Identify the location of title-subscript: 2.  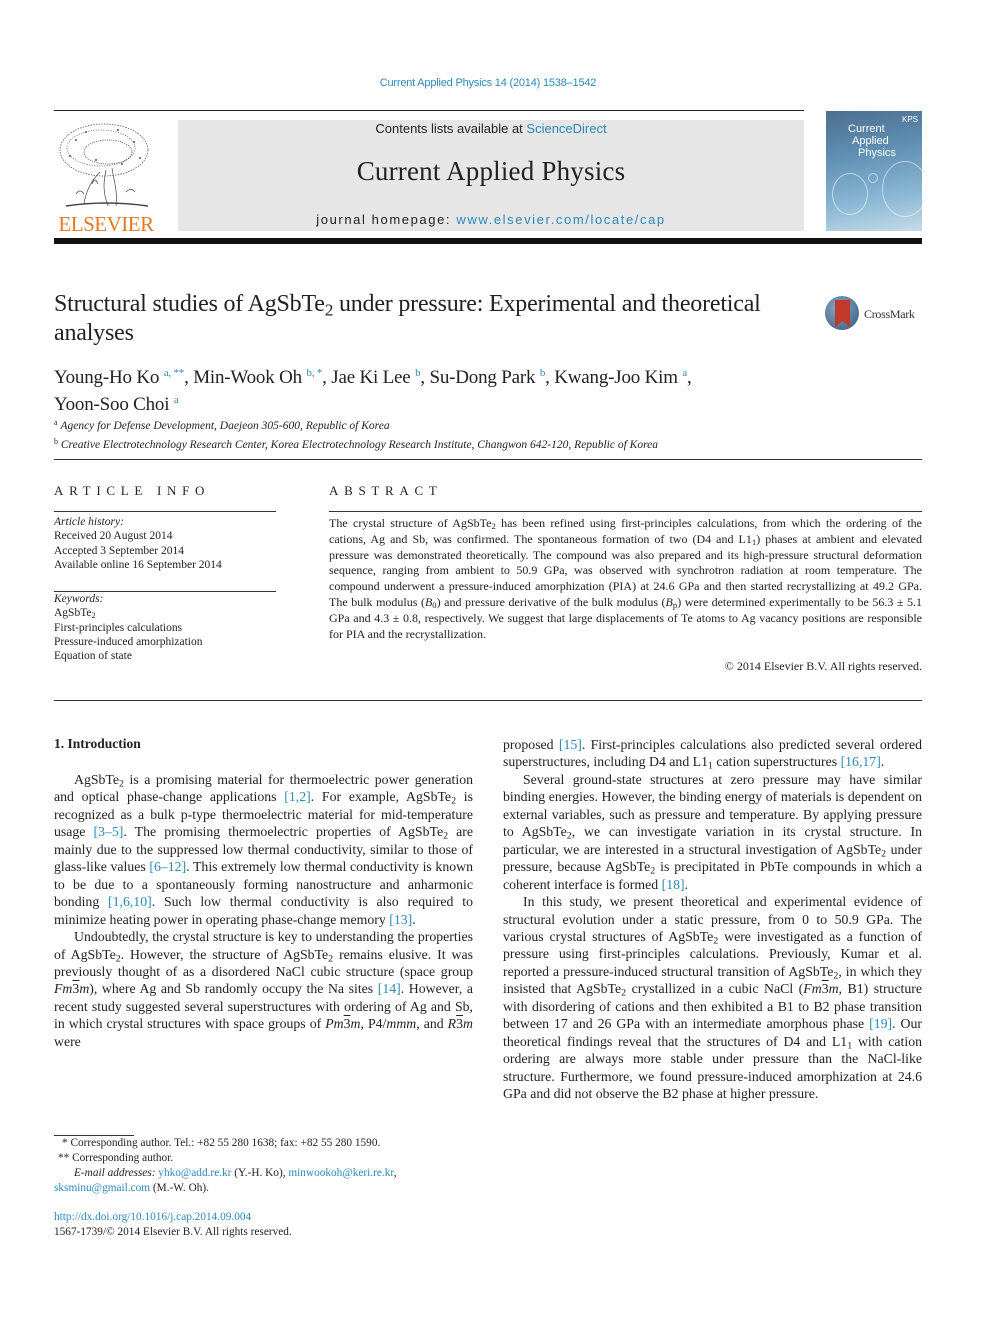
(329, 310).